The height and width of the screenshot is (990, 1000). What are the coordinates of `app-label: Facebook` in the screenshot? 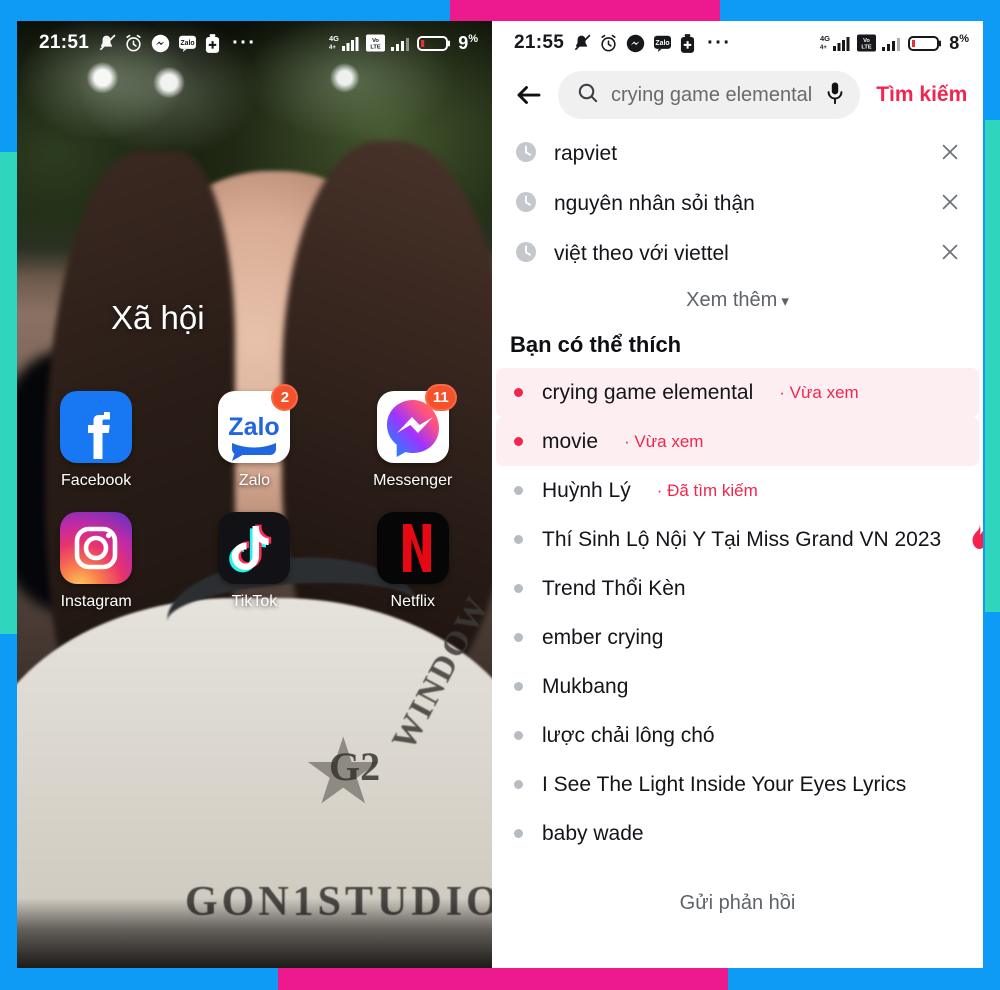 It's located at (96, 480).